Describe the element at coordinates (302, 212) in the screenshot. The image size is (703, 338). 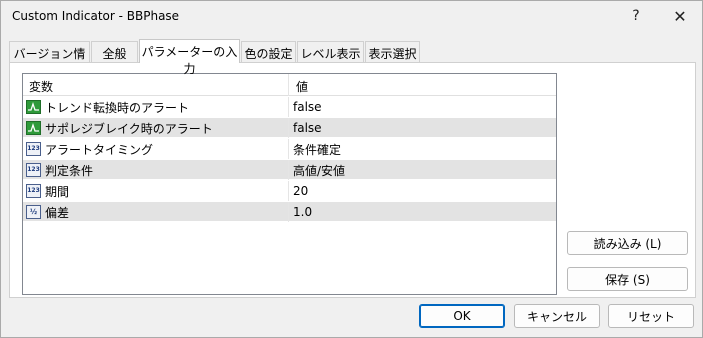
I see `parameter-value: 1.0` at that location.